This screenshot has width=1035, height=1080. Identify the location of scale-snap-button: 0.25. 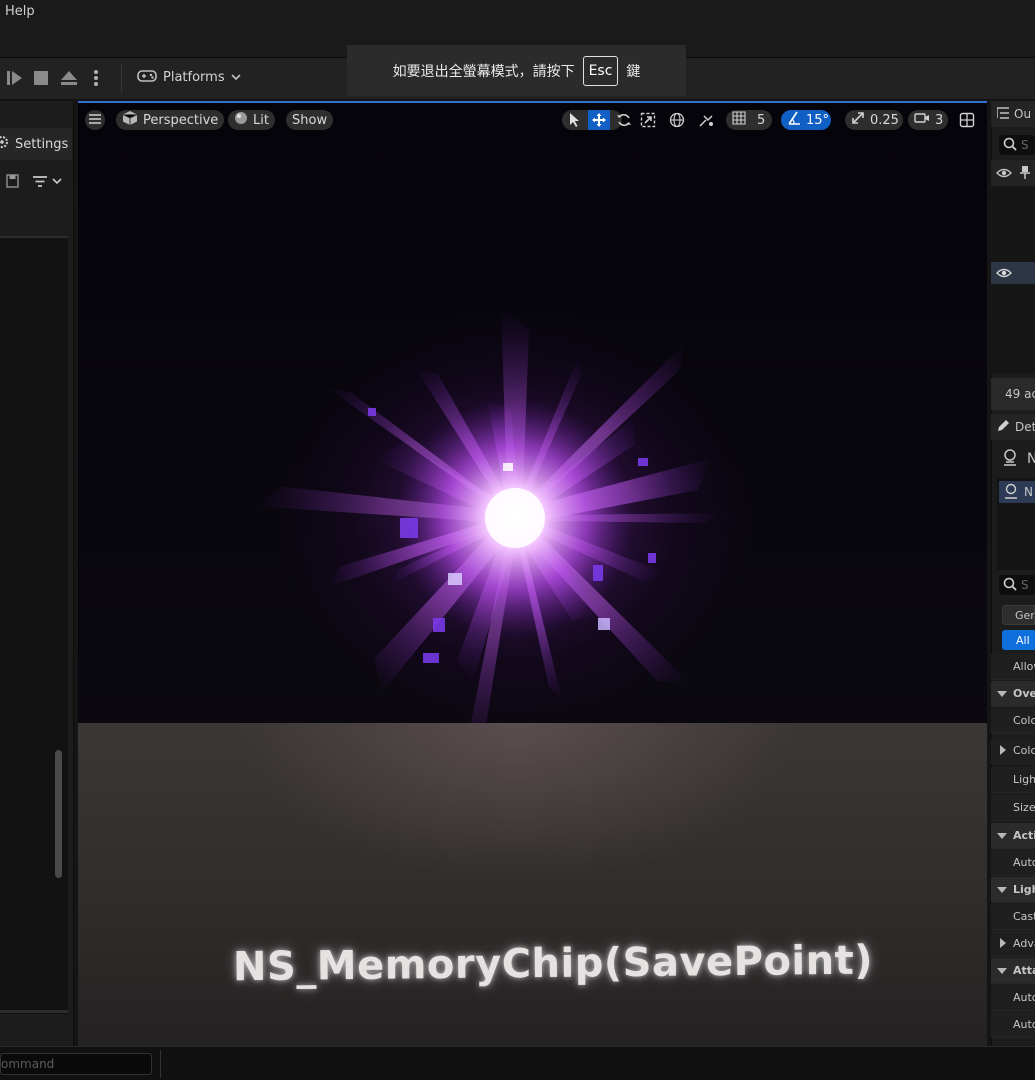
(874, 120).